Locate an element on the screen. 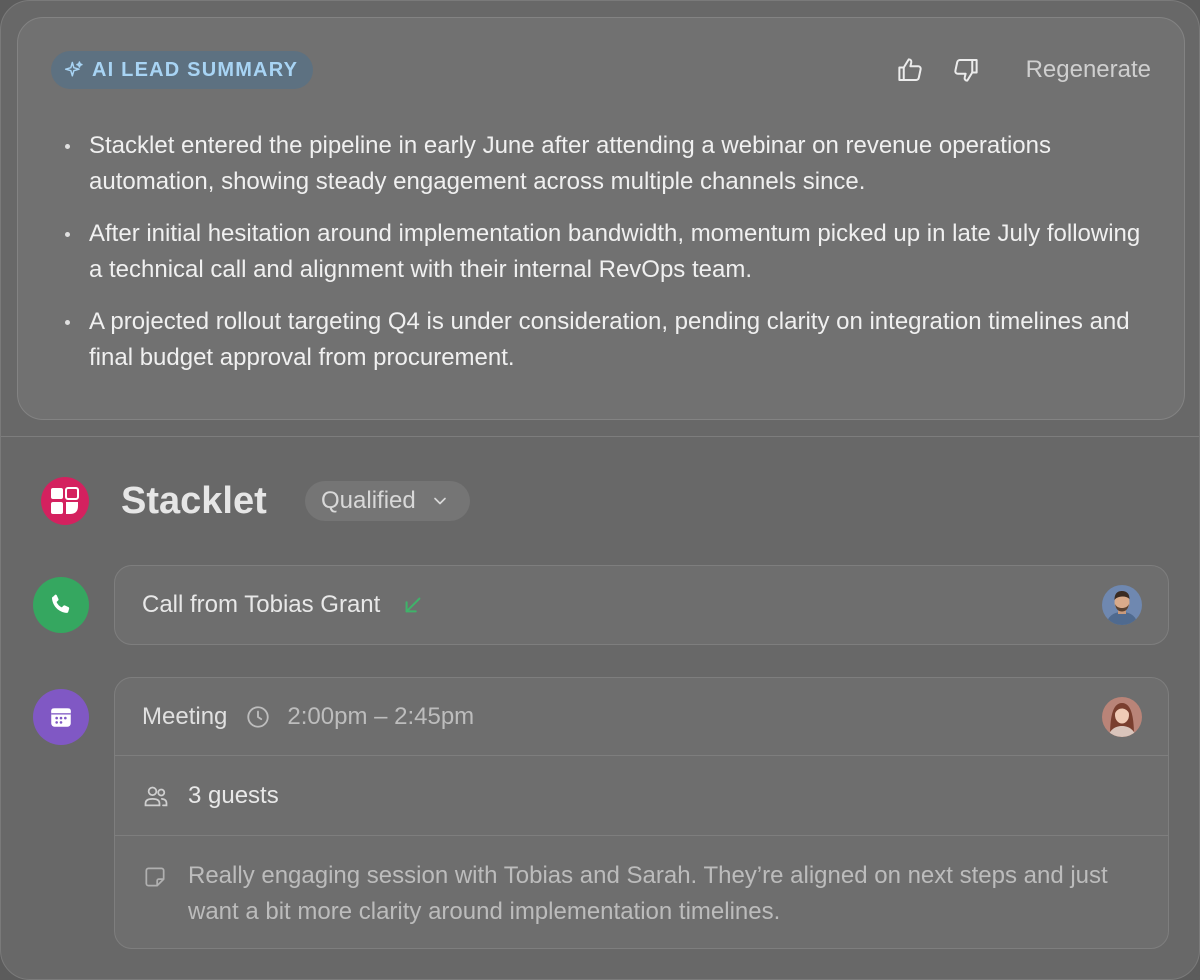  guests-icon is located at coordinates (156, 796).